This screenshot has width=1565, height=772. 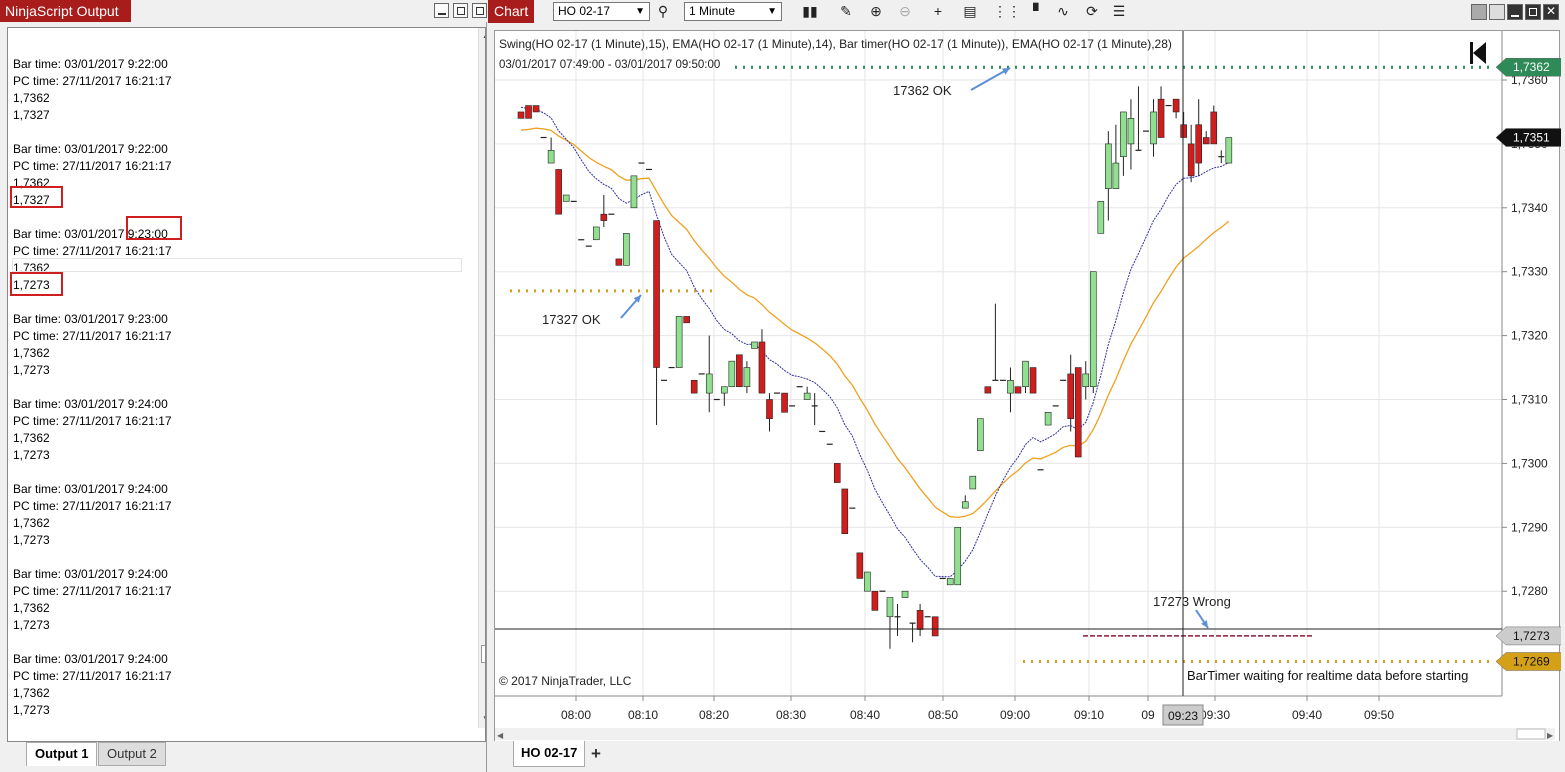 I want to click on scroll-thumb, so click(x=483, y=654).